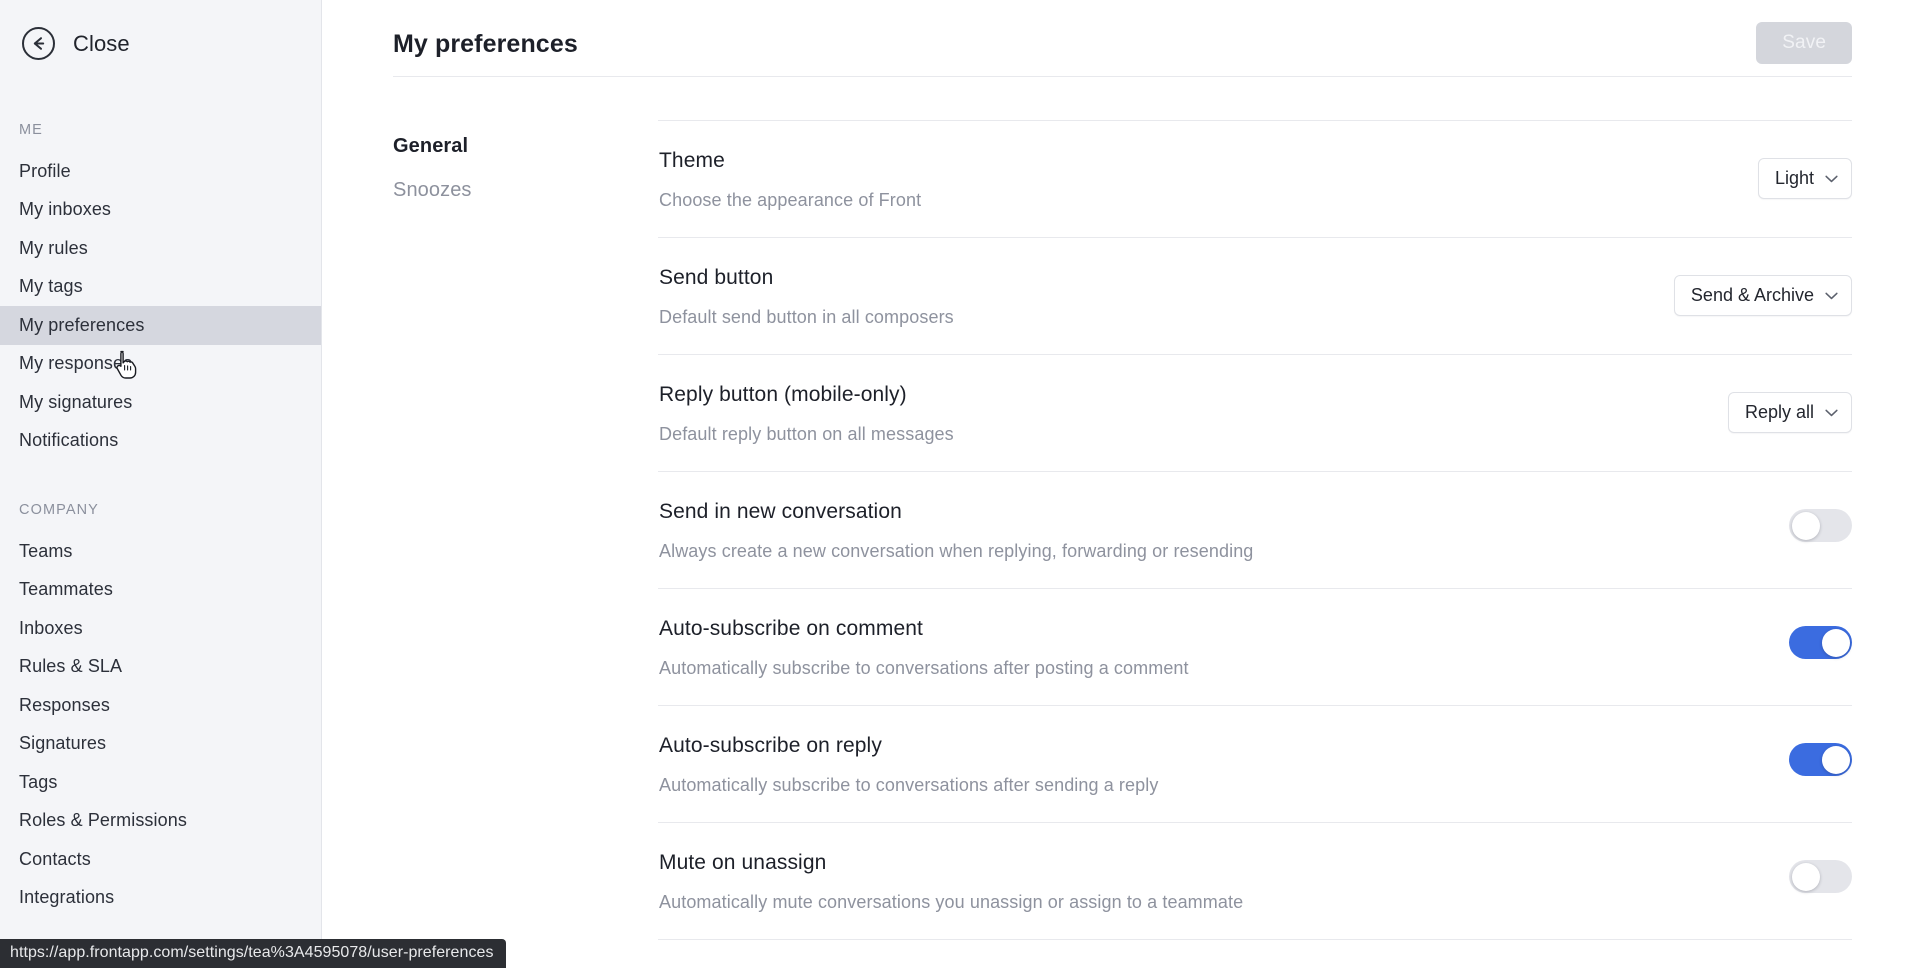  Describe the element at coordinates (160, 705) in the screenshot. I see `sidebar-item-responses: Responses` at that location.